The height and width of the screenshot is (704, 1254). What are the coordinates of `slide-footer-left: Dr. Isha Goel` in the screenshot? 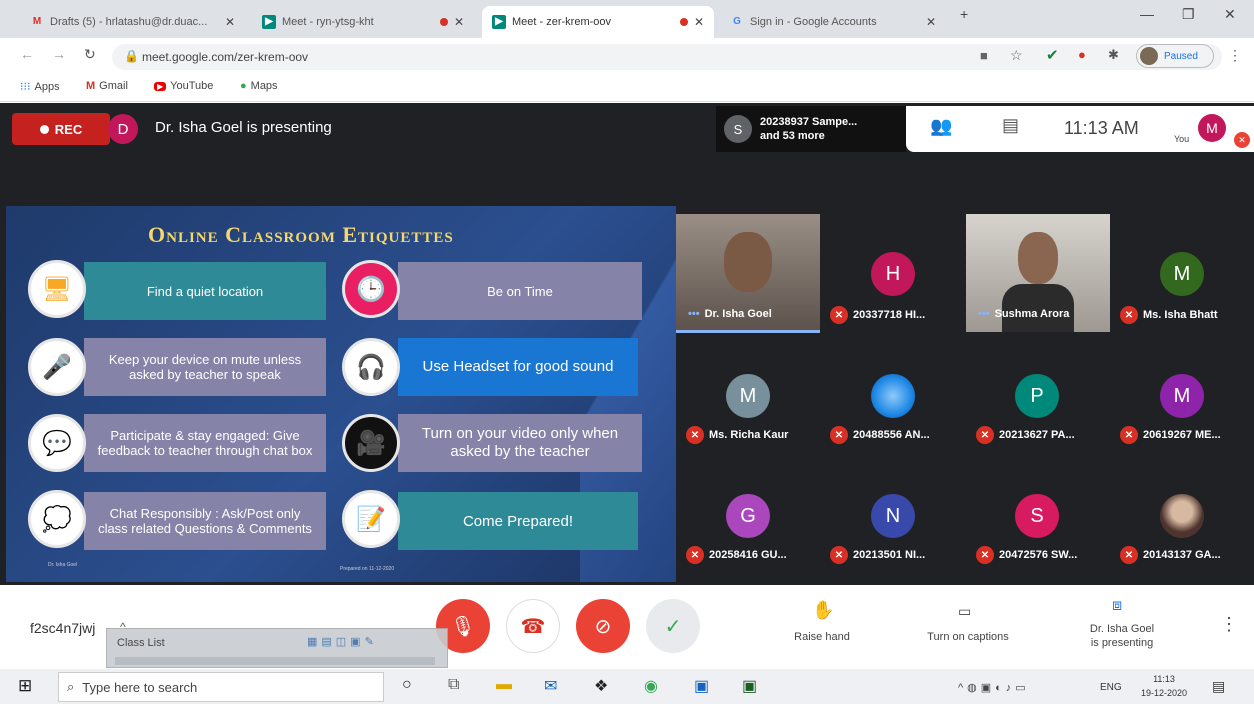 It's located at (63, 565).